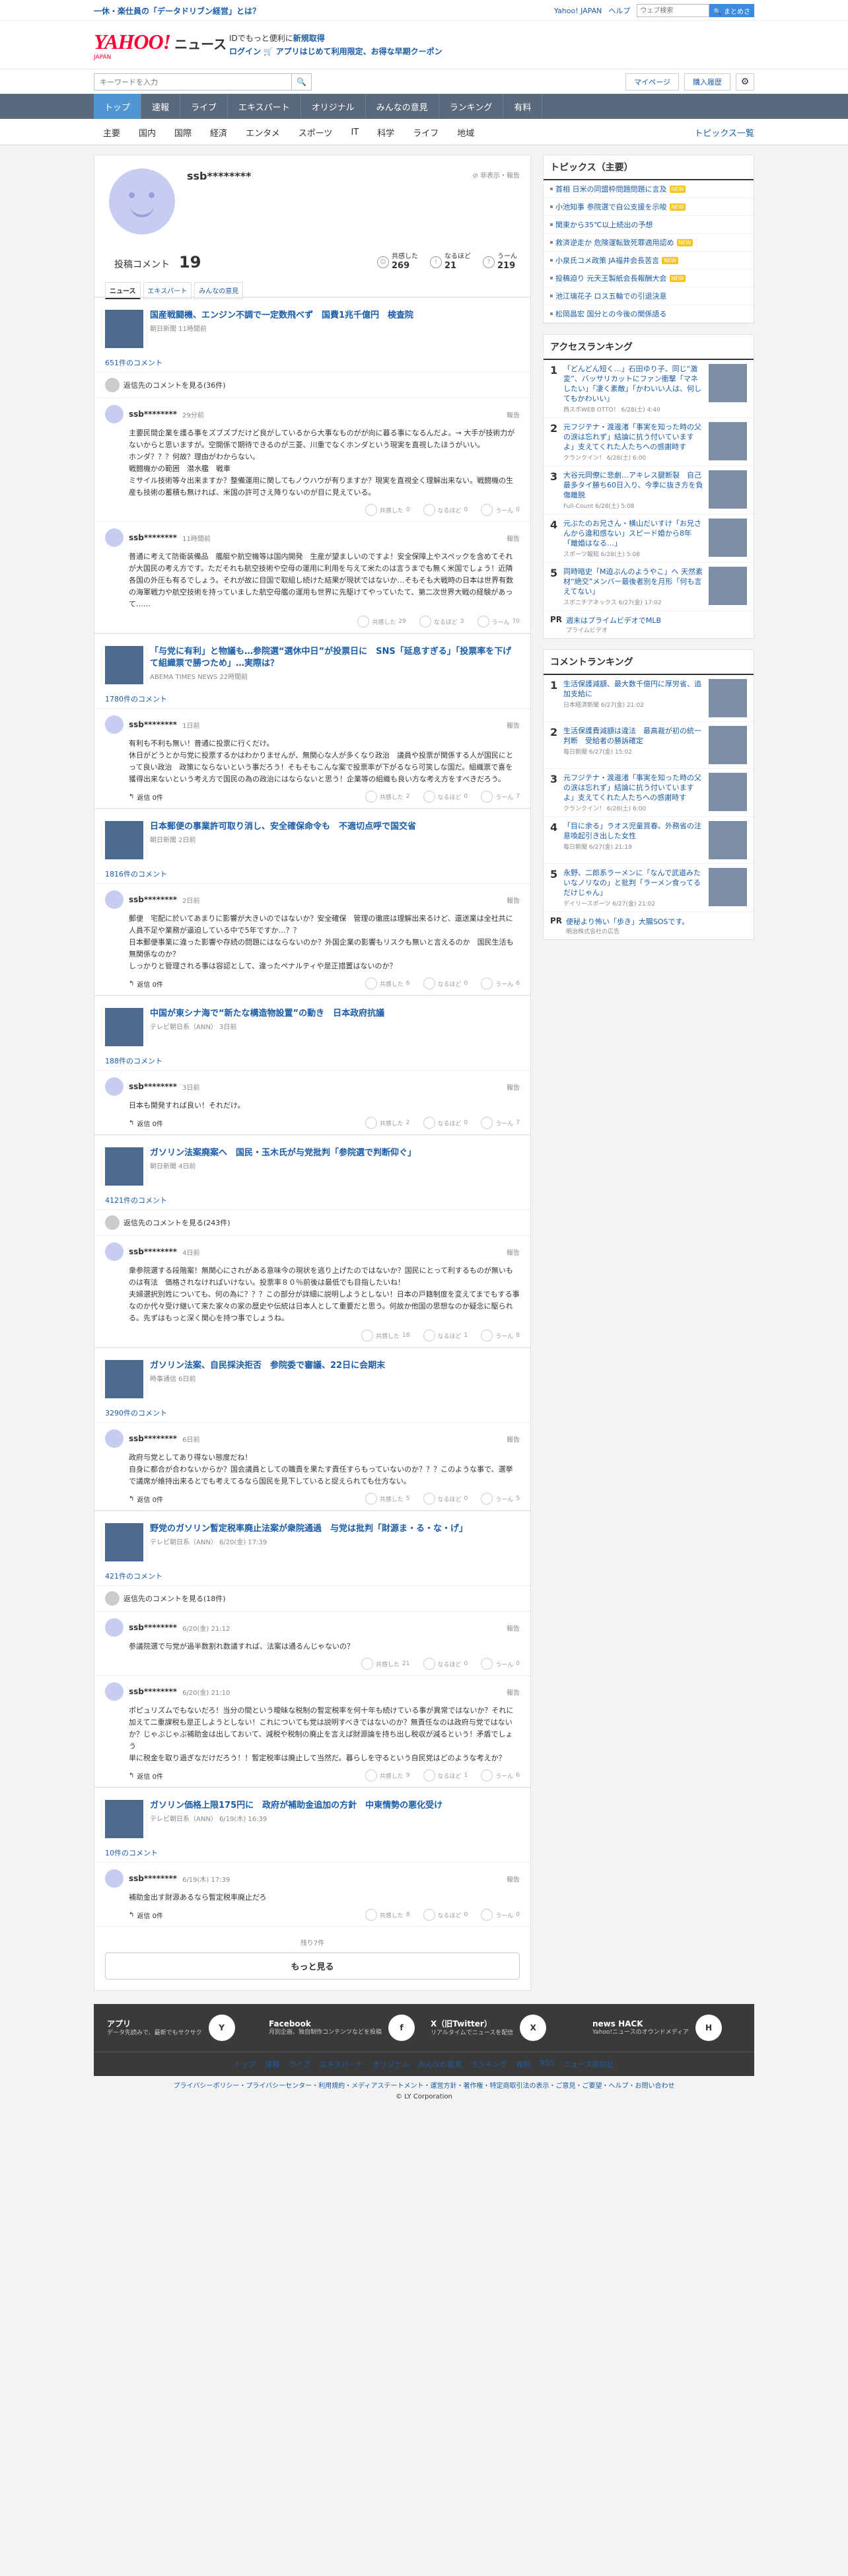 The width and height of the screenshot is (848, 2576). I want to click on article-title: ガソリン価格上限175円に 政府が補助金追加の方針 中東情勢の悪化受け, so click(296, 1806).